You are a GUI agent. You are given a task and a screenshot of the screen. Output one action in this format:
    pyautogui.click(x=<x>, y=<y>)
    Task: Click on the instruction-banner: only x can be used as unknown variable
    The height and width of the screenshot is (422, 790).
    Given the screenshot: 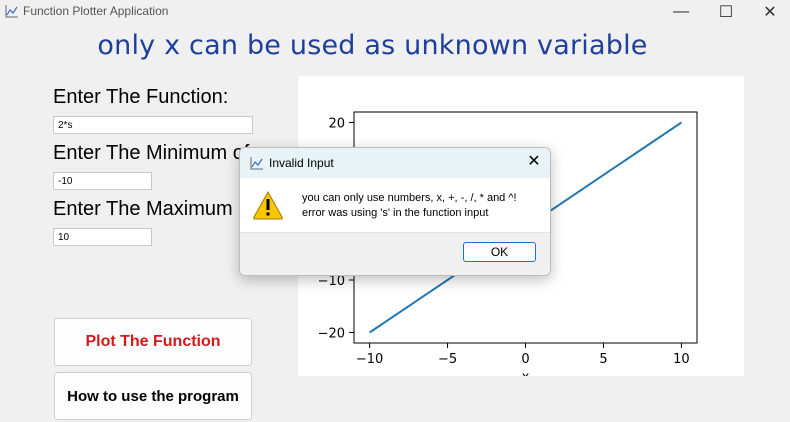 What is the action you would take?
    pyautogui.click(x=372, y=45)
    